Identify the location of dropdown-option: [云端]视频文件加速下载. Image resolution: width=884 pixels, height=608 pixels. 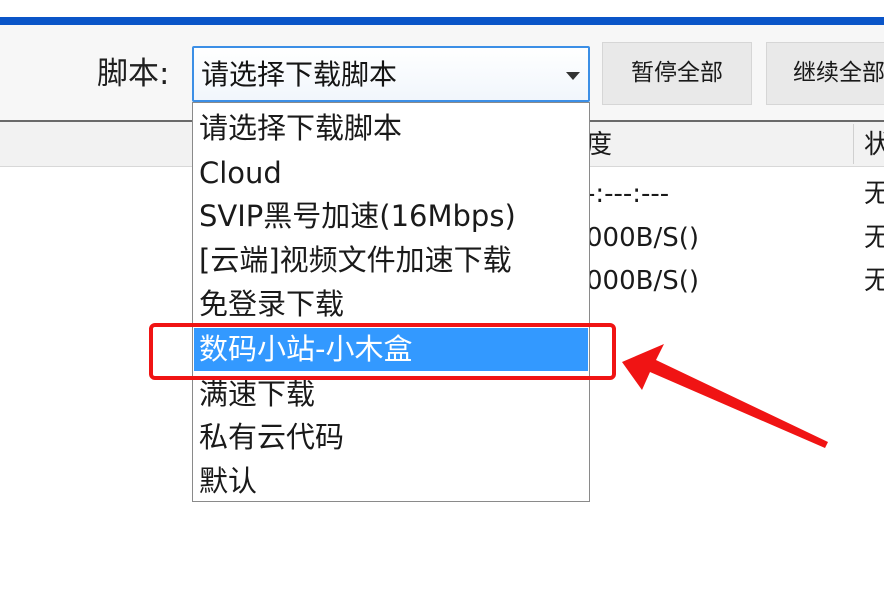
(391, 260).